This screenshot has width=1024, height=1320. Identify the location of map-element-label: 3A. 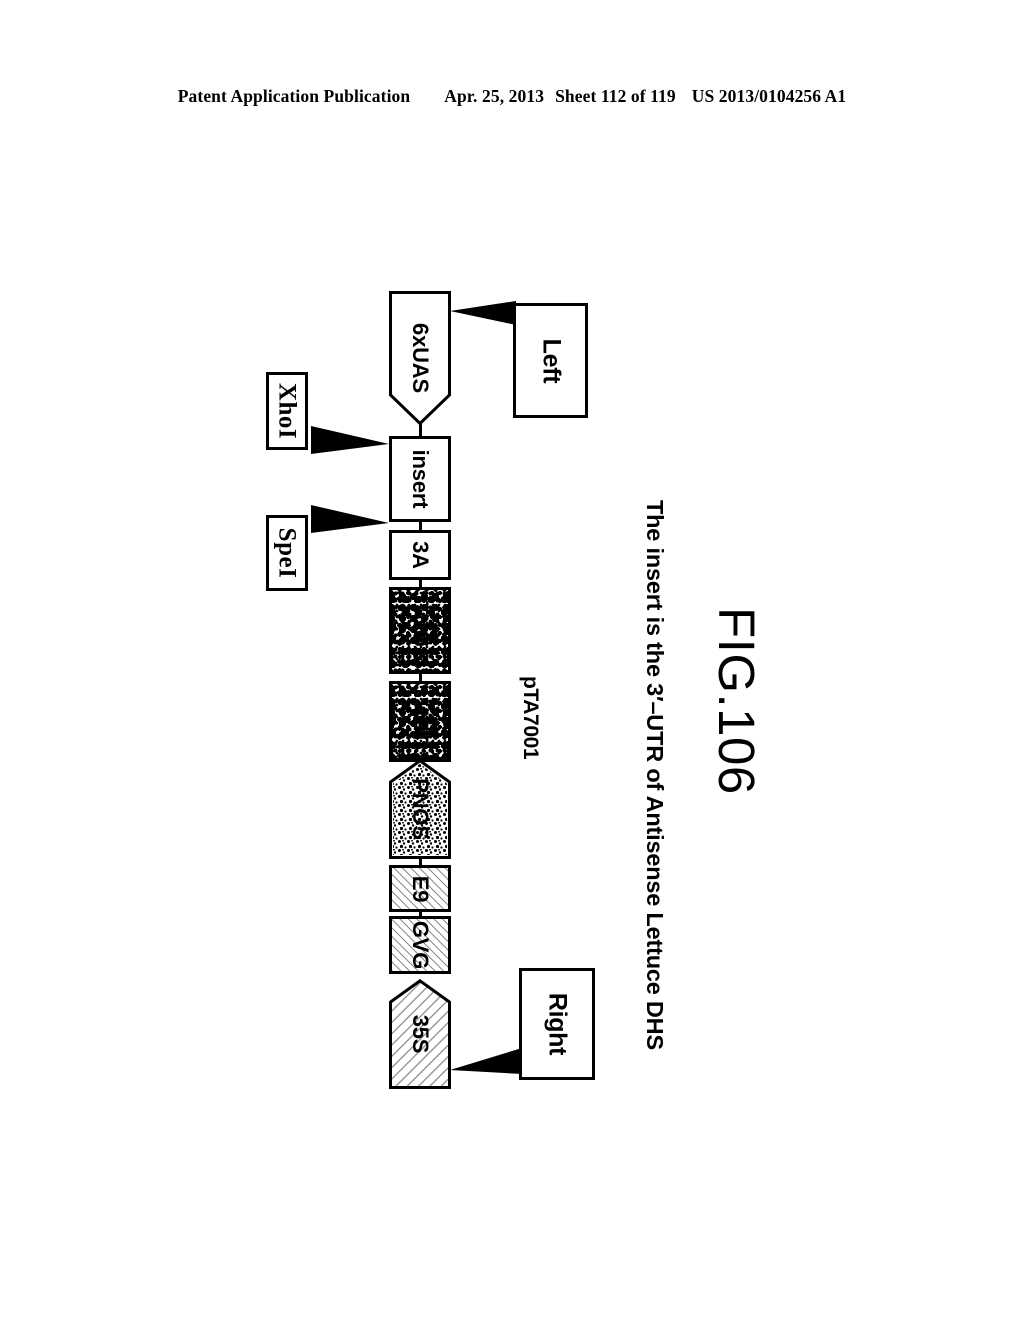
(420, 555).